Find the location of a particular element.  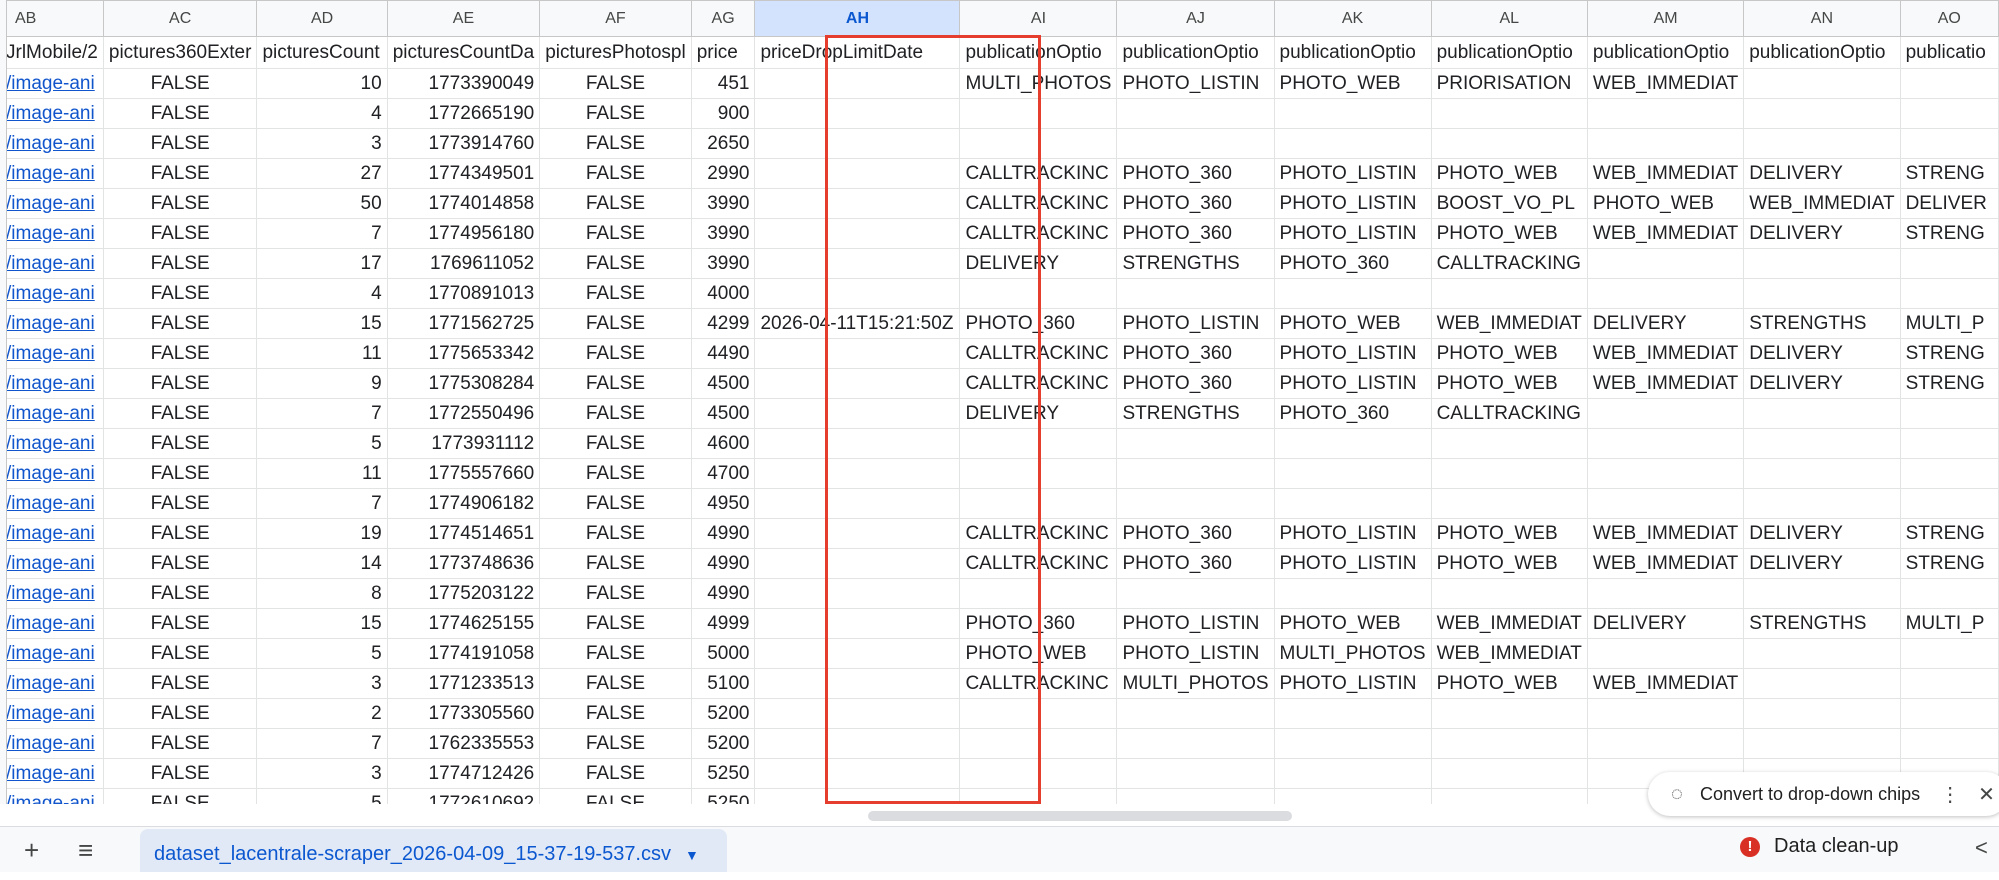

cell-ak: MULTI_PHOTOS is located at coordinates (1352, 653).